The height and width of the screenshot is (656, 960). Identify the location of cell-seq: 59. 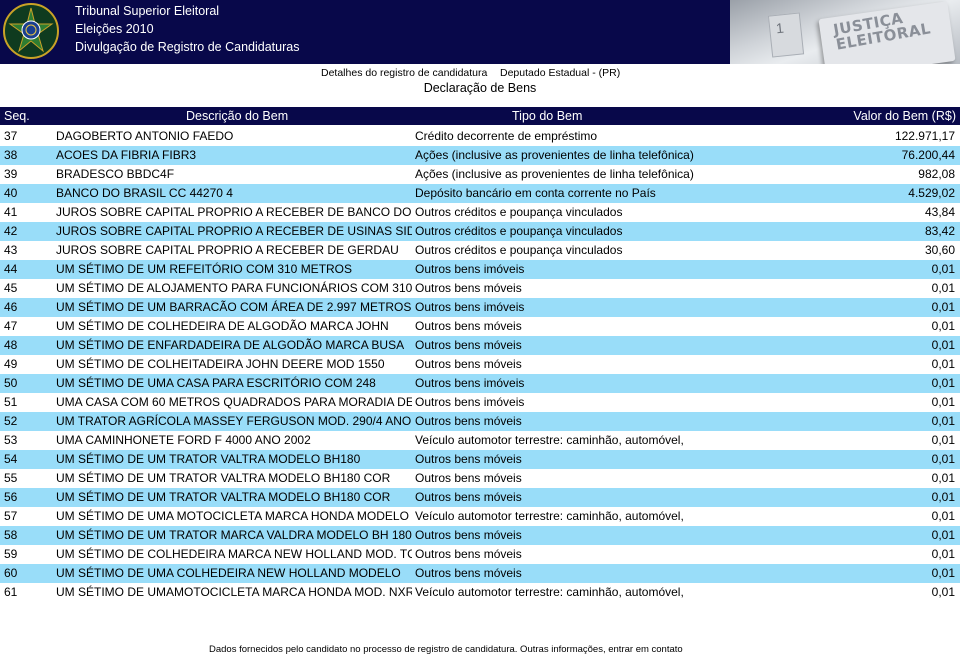
(11, 554).